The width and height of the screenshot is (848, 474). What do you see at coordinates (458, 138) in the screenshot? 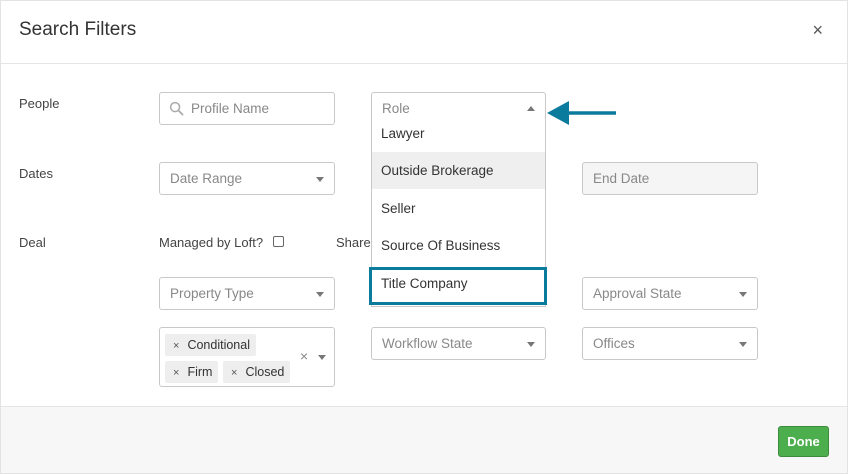
I see `role-option-lawyer: Lawyer` at bounding box center [458, 138].